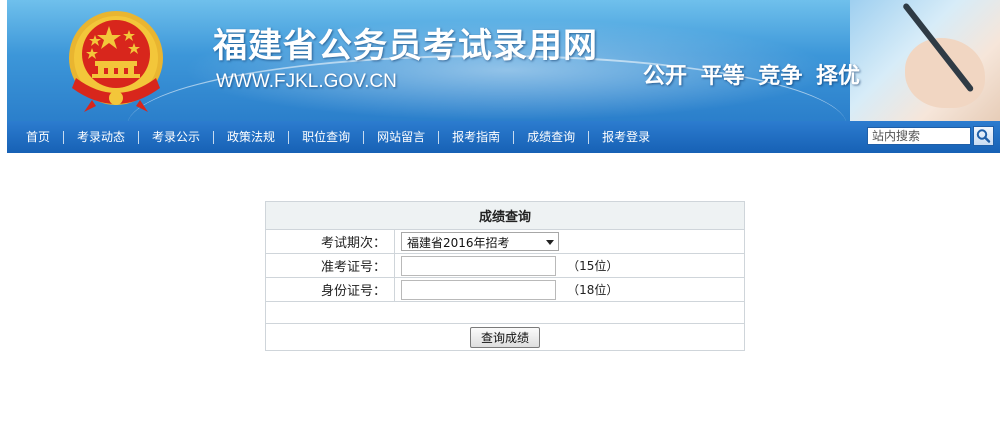  I want to click on site-search-button, so click(983, 136).